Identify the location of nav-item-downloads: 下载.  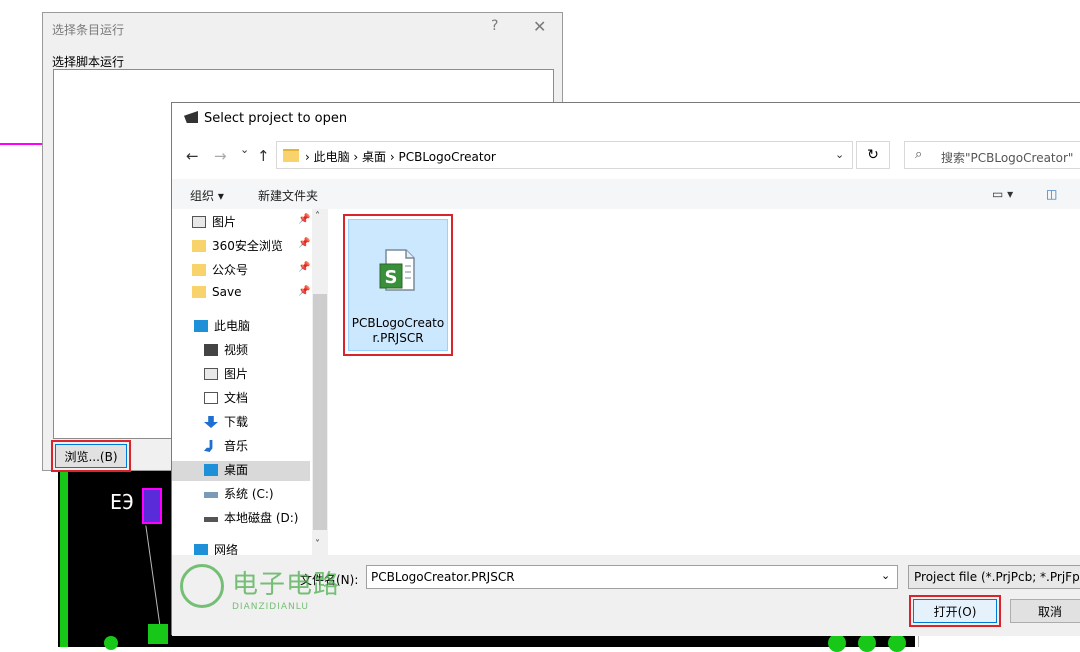
(226, 423).